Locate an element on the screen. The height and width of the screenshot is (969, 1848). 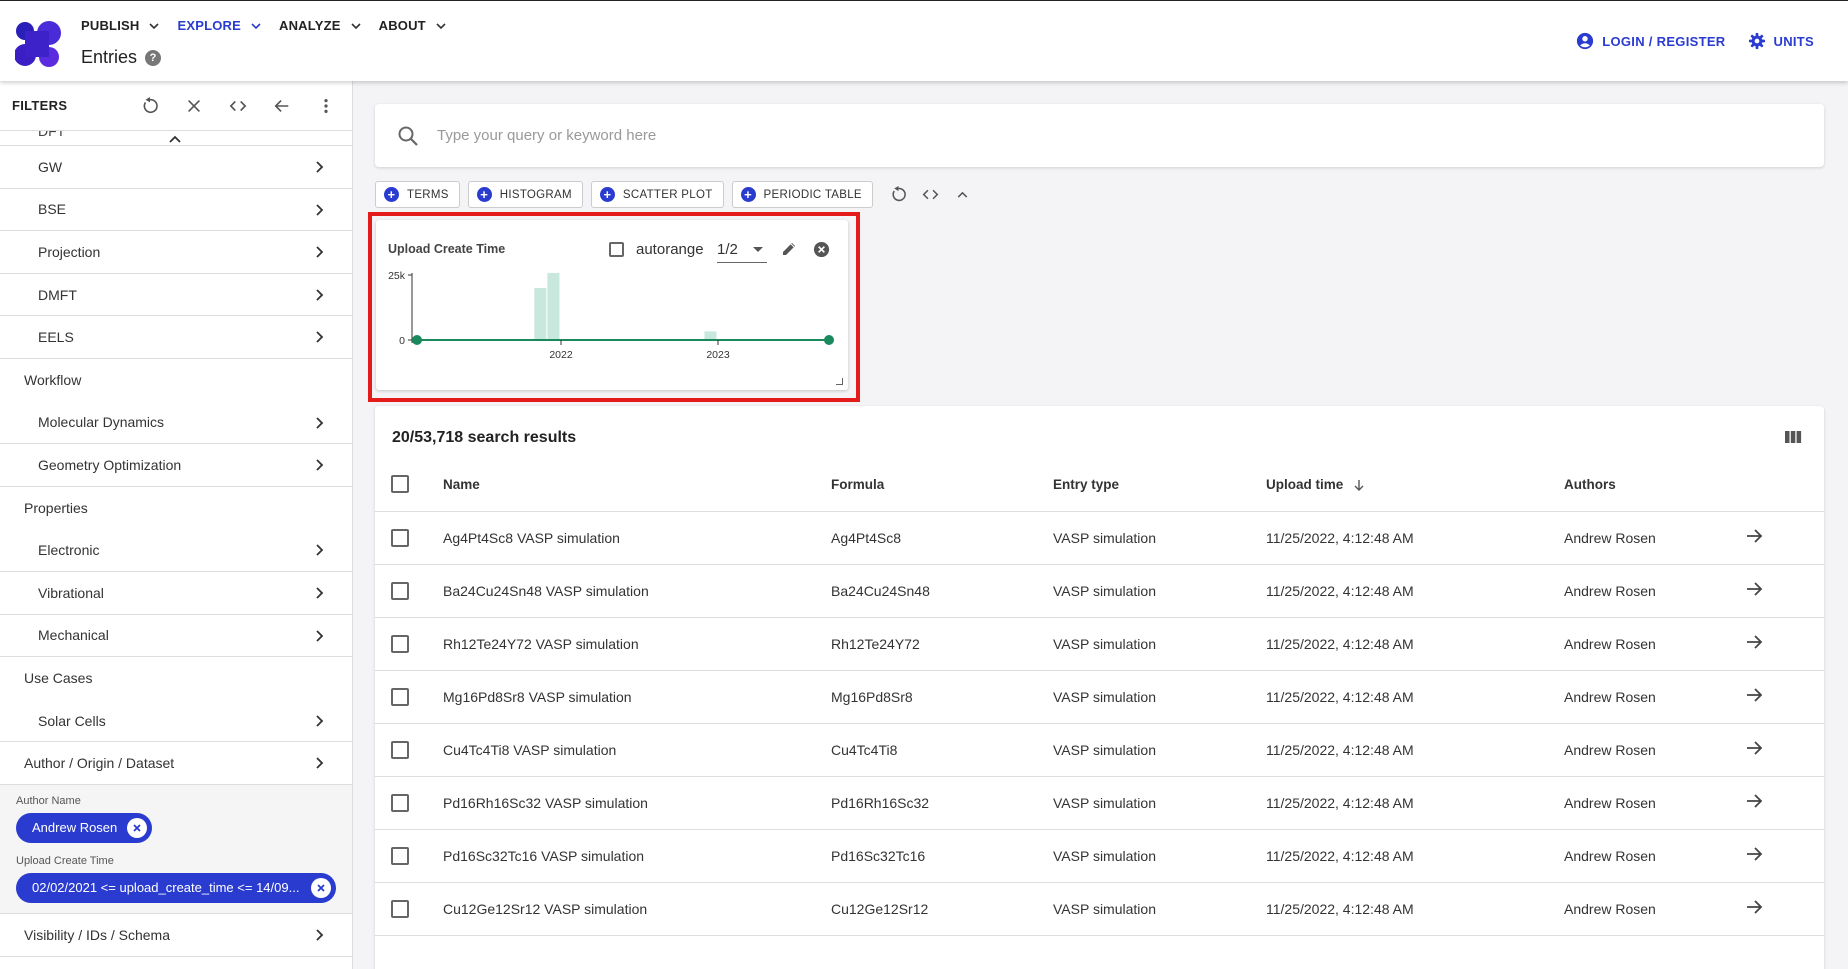
close-circle-icon is located at coordinates (821, 249).